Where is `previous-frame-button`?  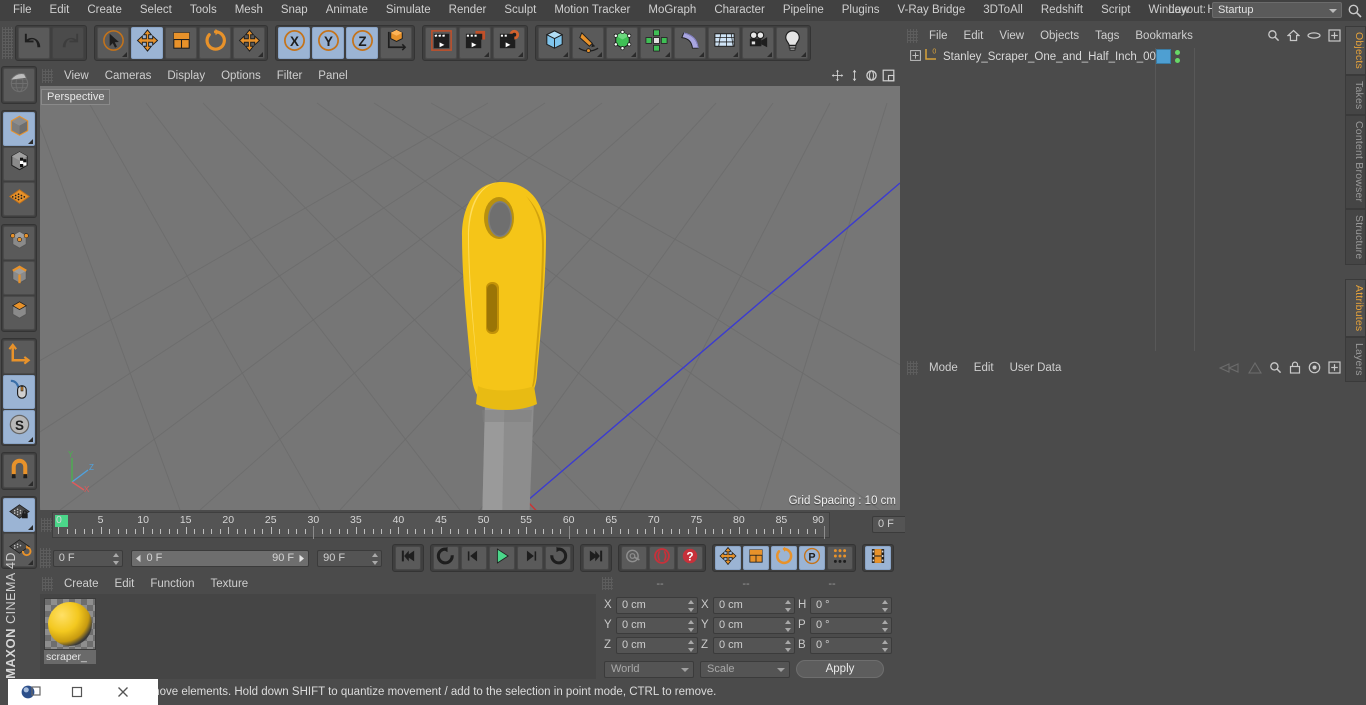 previous-frame-button is located at coordinates (474, 558).